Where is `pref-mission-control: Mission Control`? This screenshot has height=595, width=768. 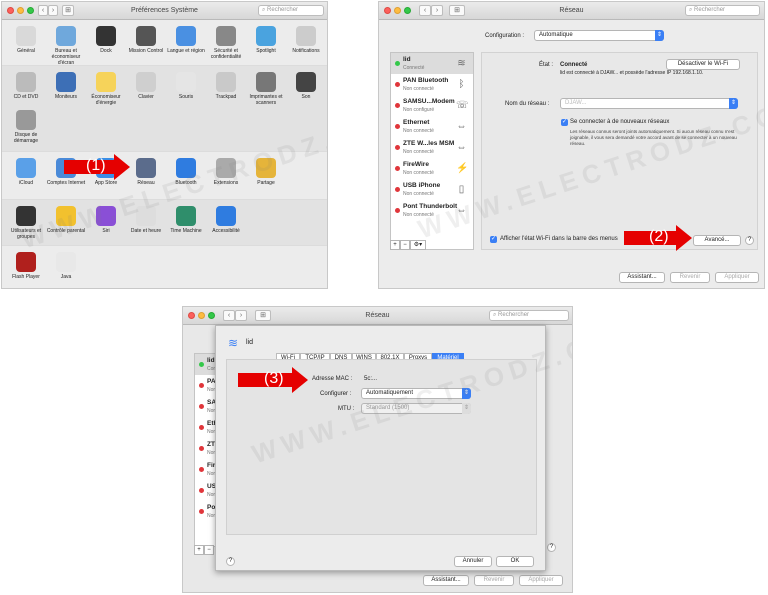 pref-mission-control: Mission Control is located at coordinates (146, 40).